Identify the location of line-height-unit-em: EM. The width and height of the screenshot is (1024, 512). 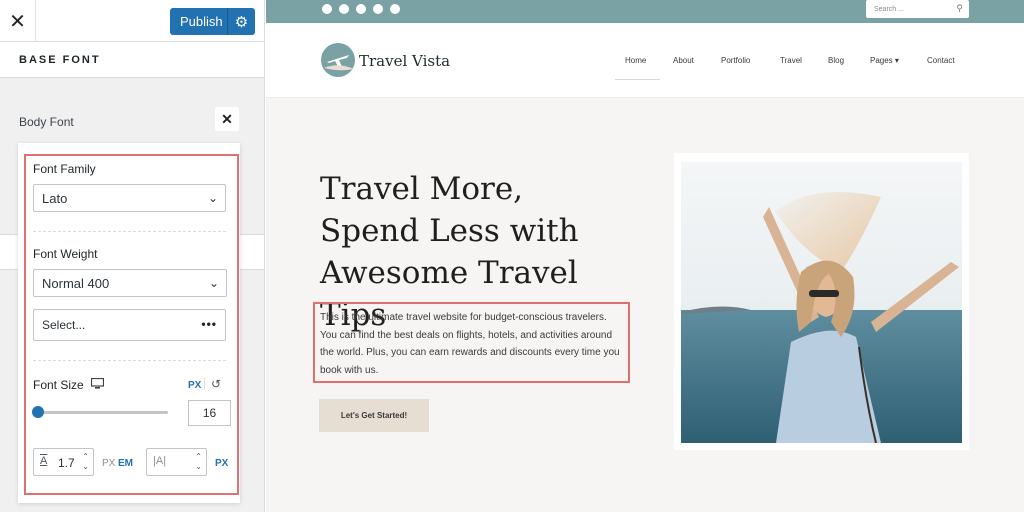
(125, 463).